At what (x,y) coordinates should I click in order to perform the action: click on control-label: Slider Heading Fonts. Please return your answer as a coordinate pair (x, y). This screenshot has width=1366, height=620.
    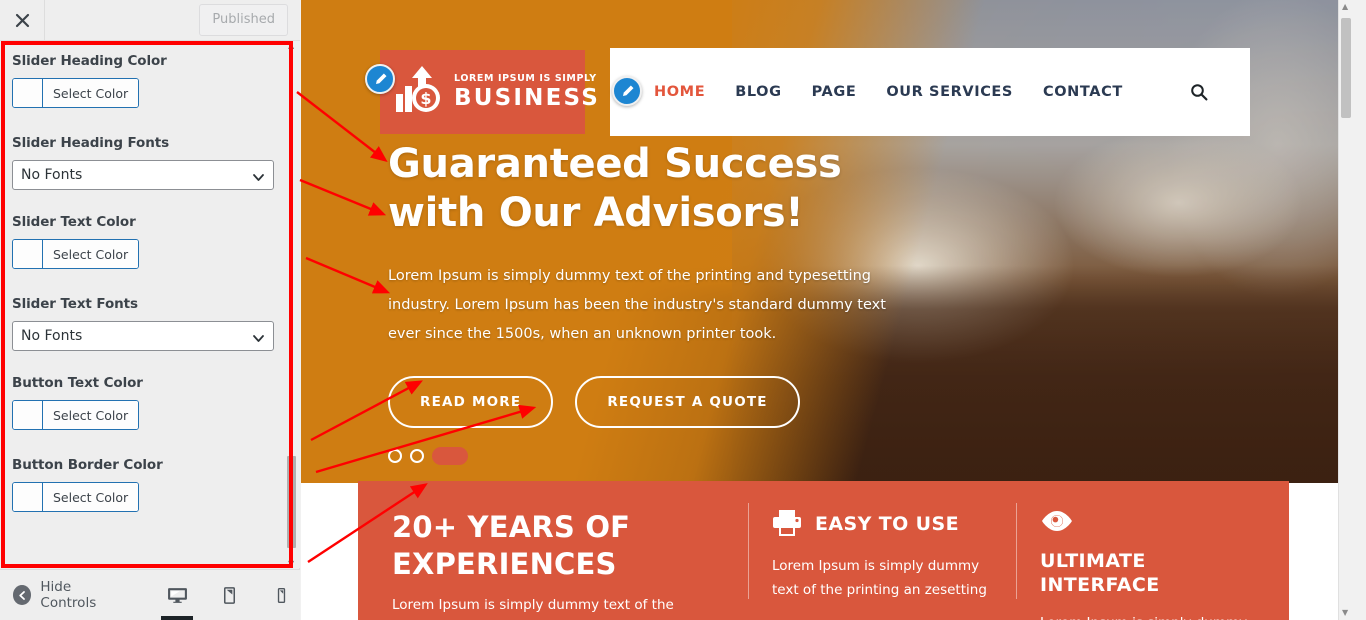
    Looking at the image, I should click on (91, 143).